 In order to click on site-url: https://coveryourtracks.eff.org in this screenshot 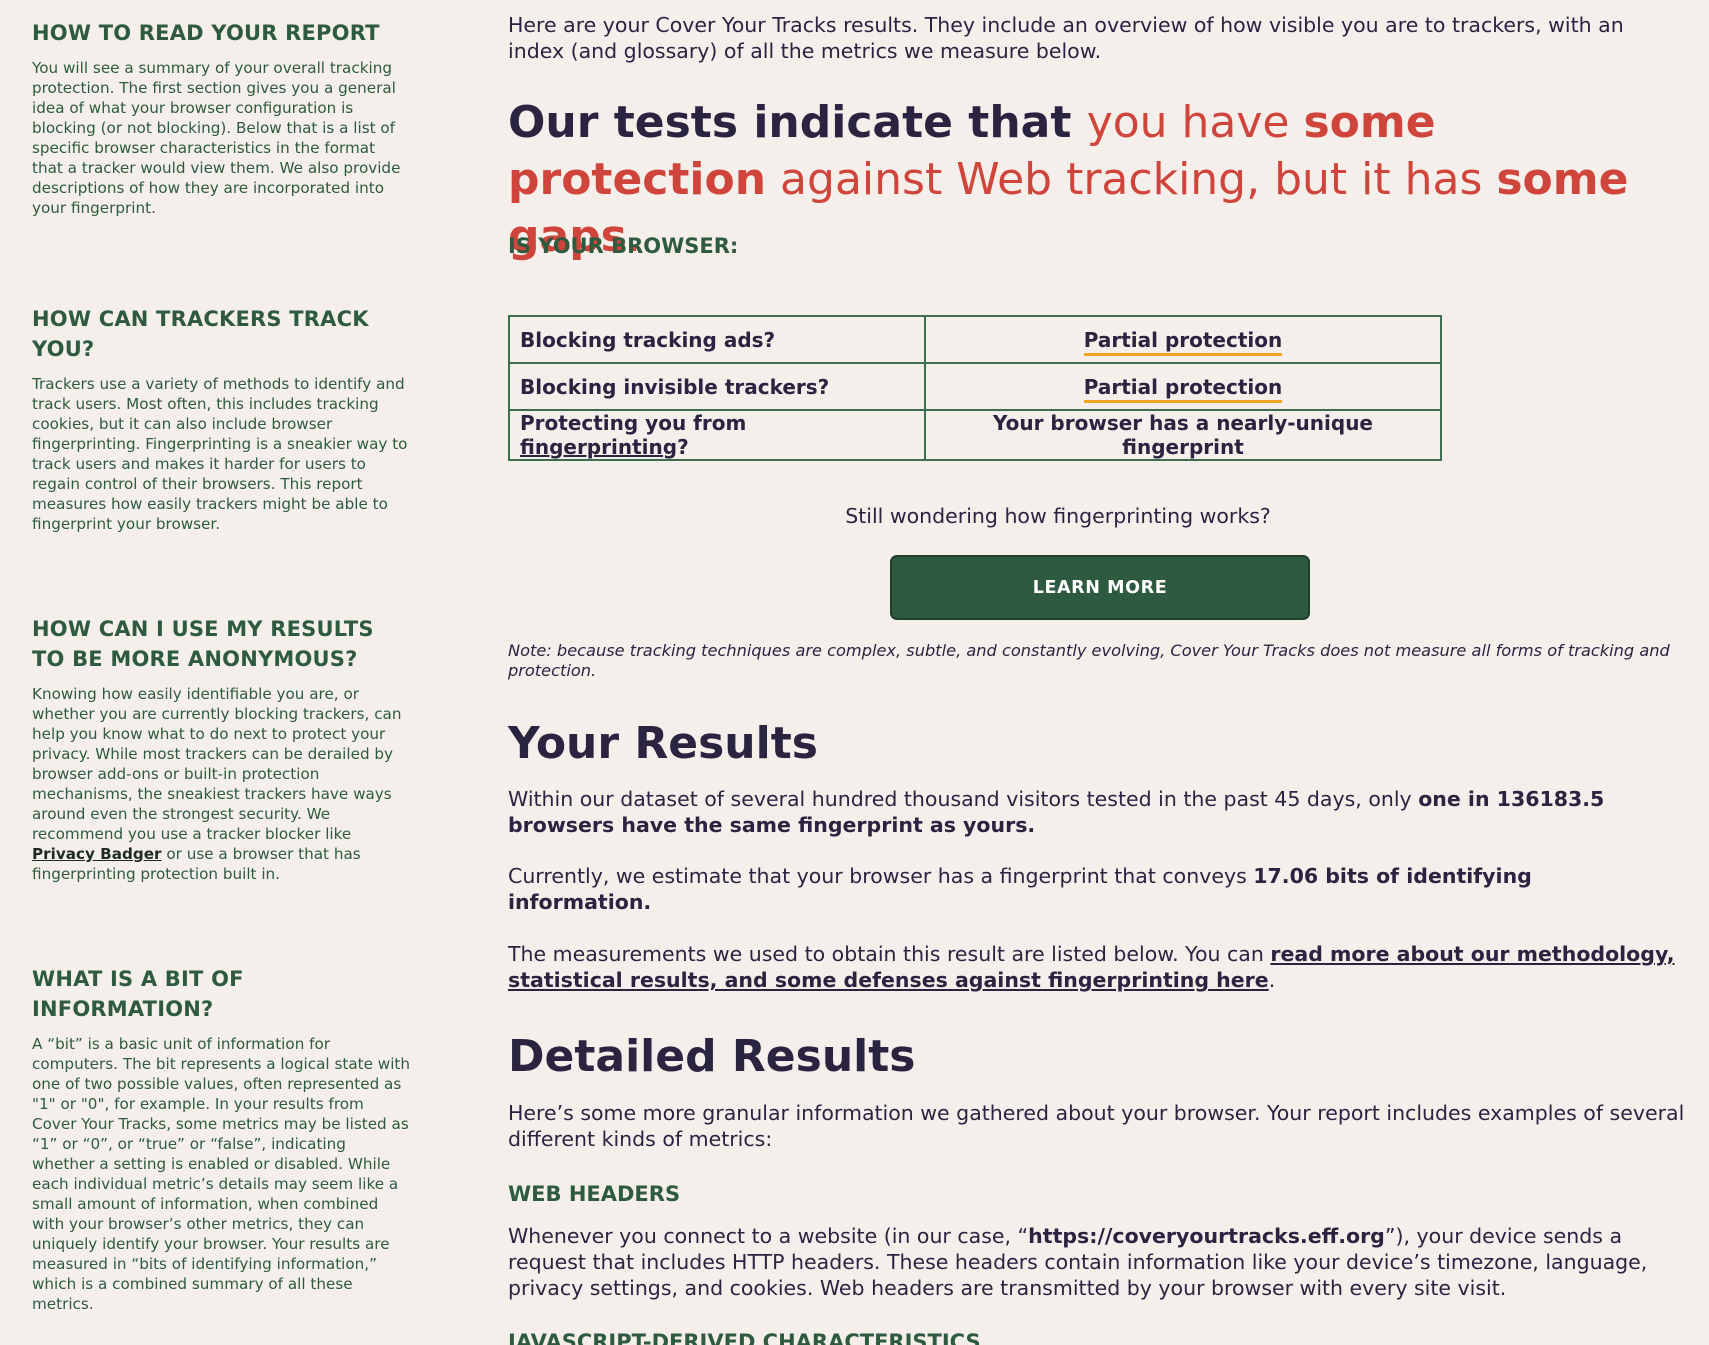, I will do `click(1206, 1236)`.